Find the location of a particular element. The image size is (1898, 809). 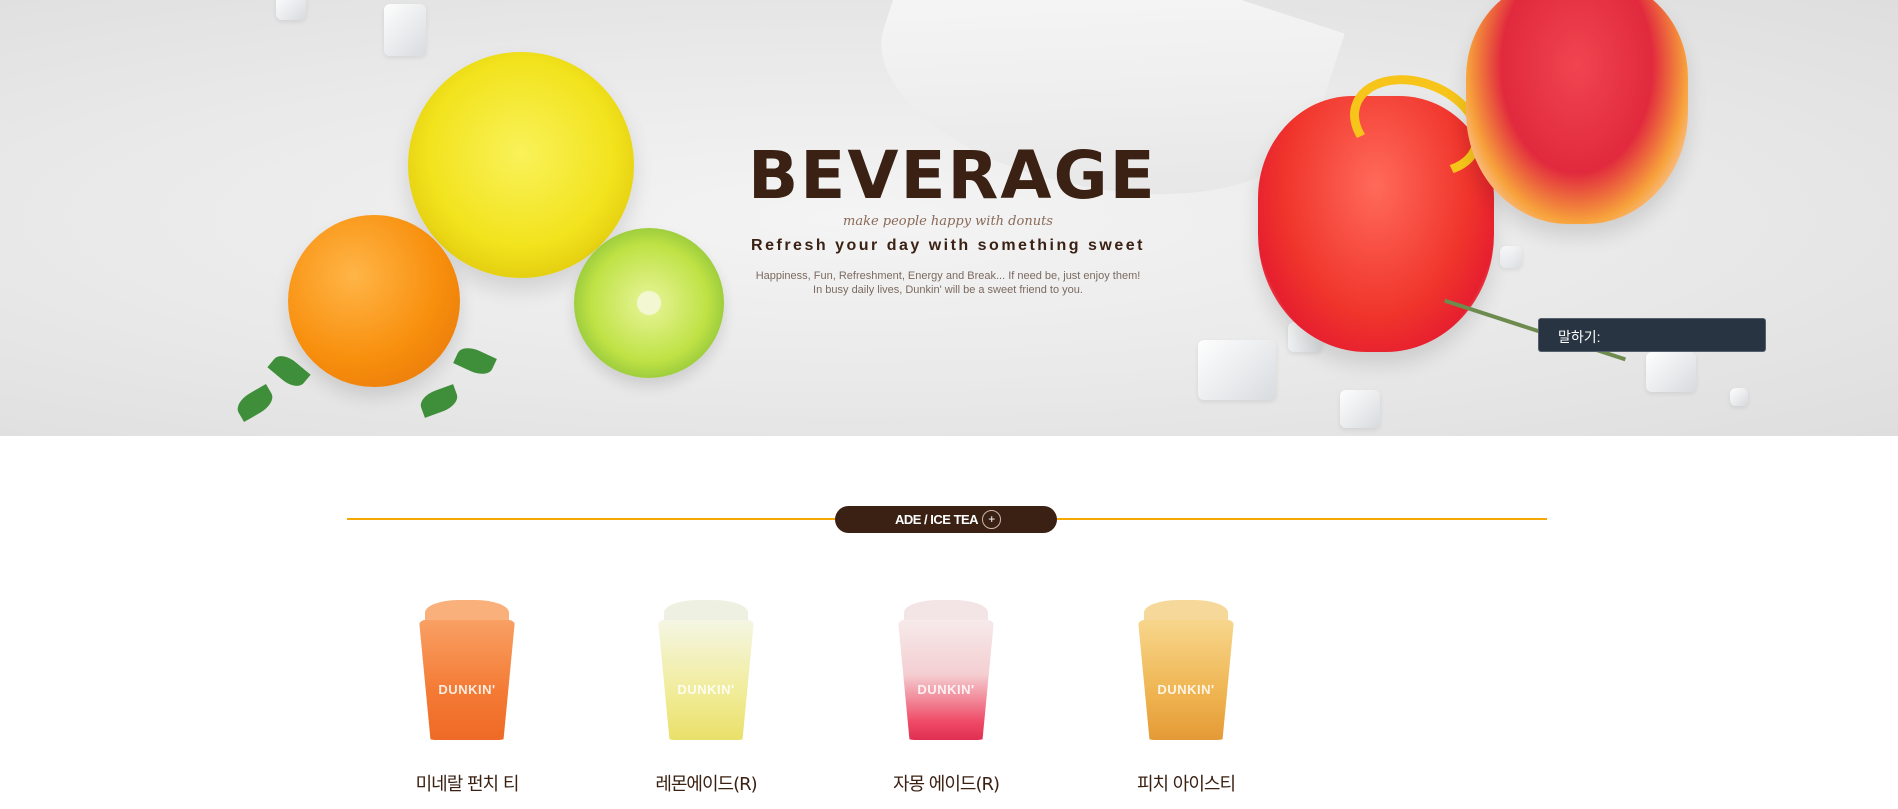

hero-title: BEVERAGE is located at coordinates (952, 175).